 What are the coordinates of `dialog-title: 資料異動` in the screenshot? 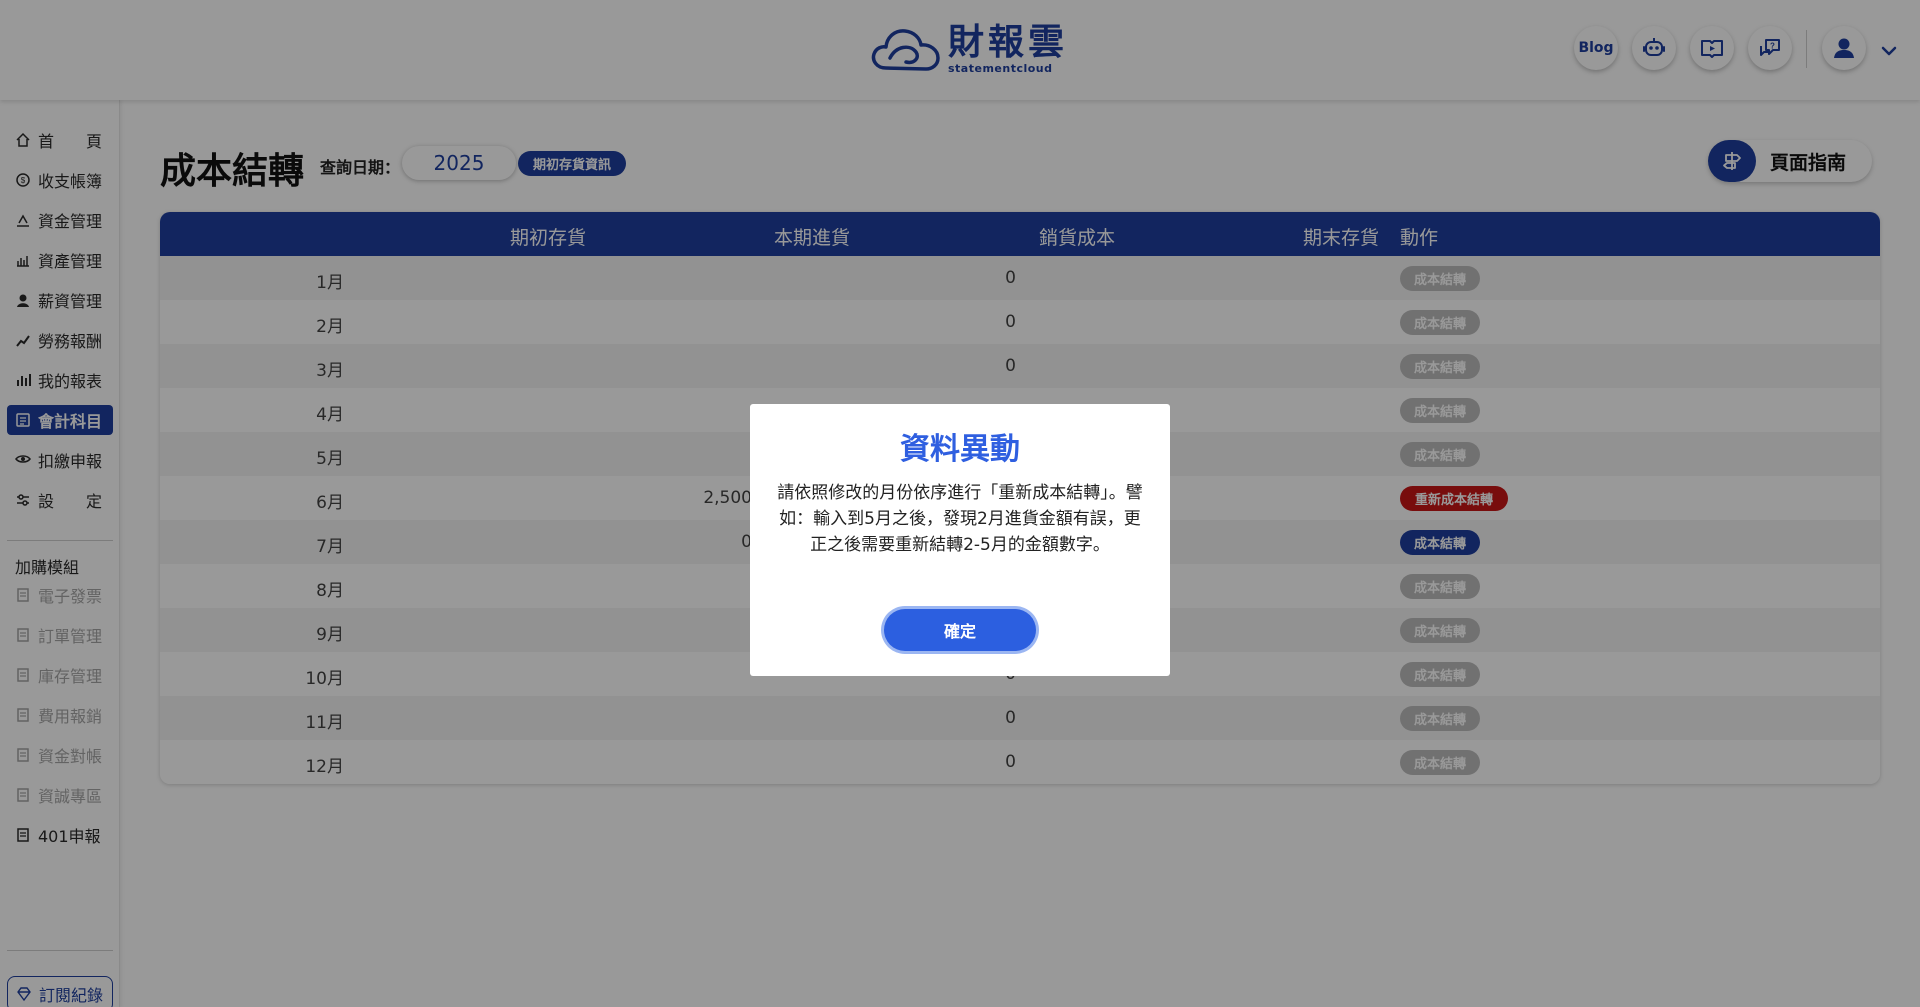 It's located at (960, 449).